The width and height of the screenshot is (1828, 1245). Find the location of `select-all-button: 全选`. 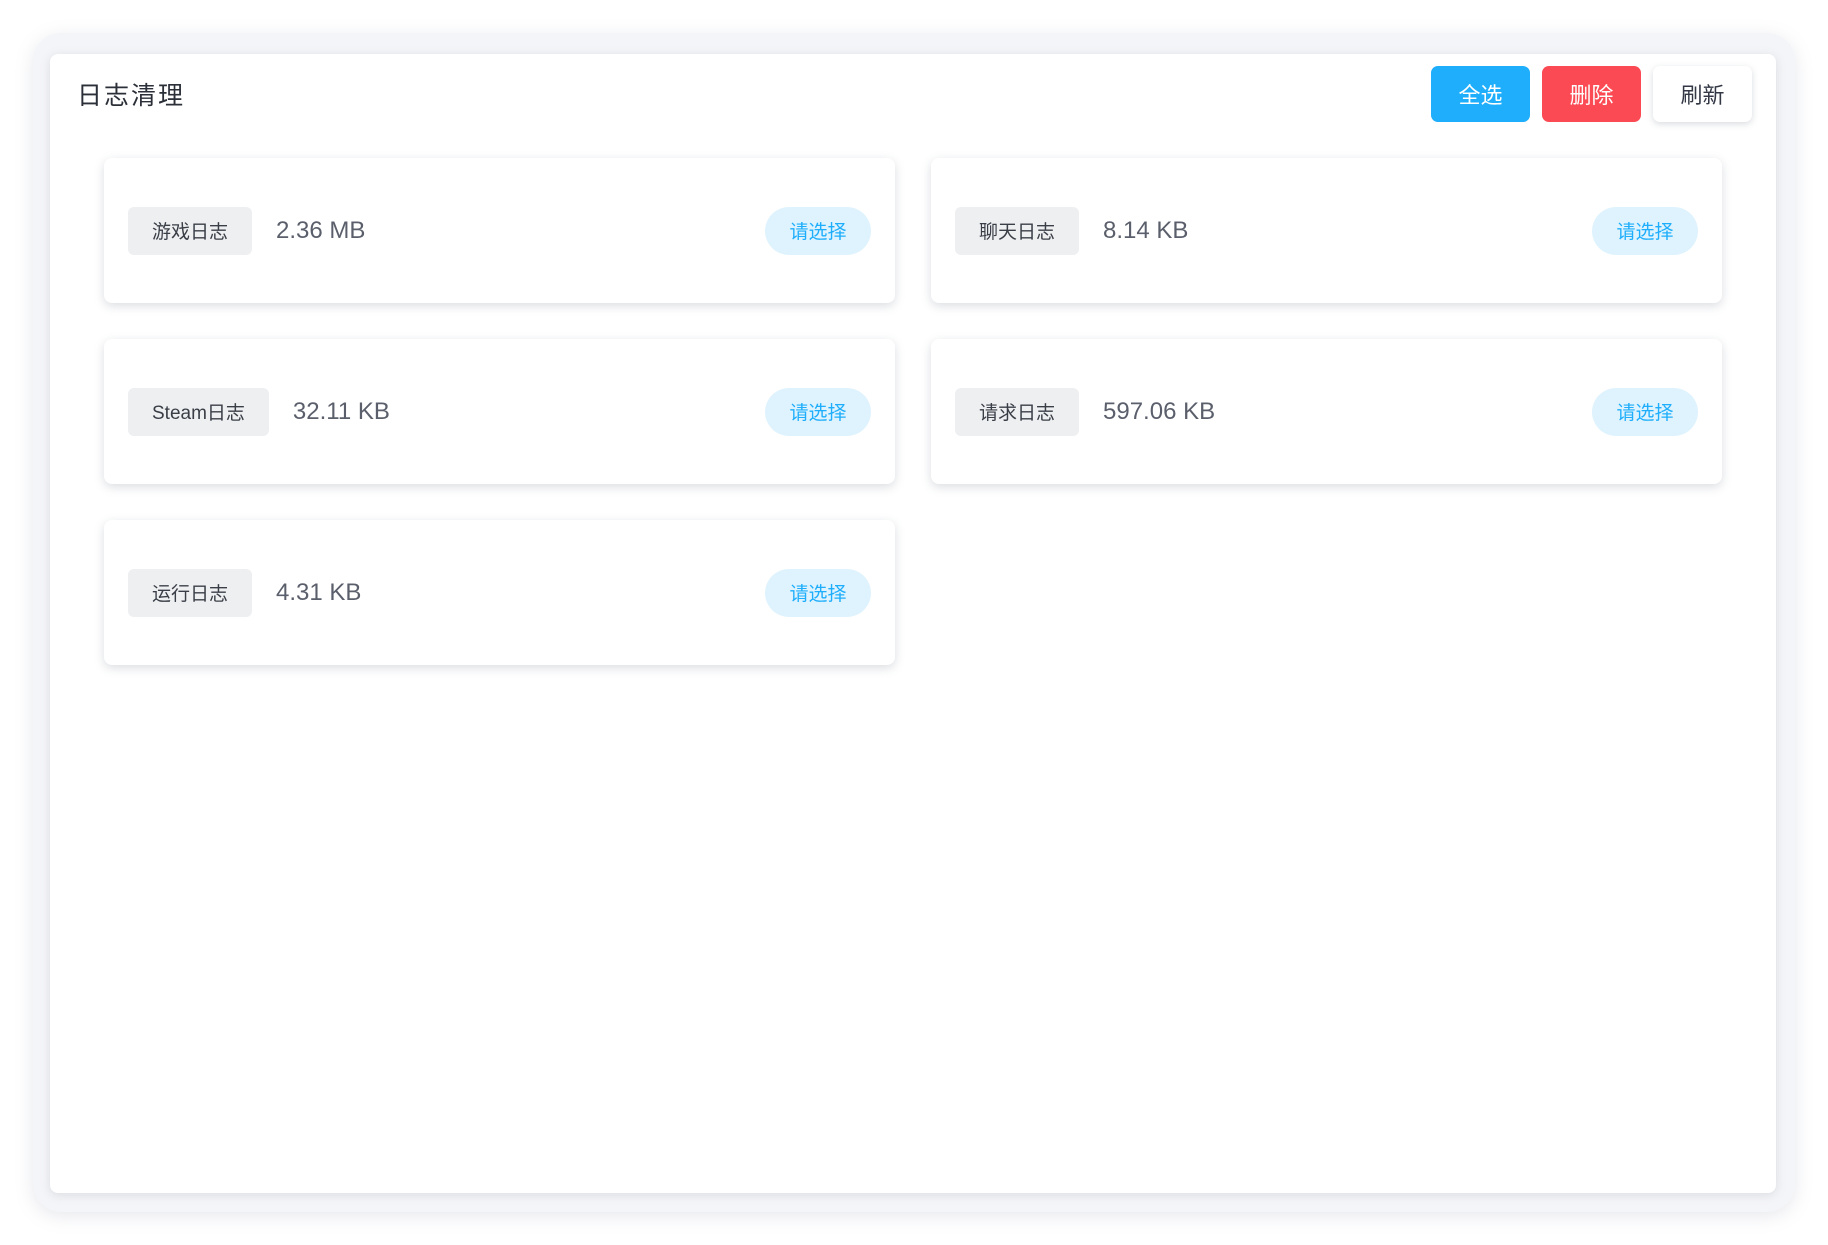

select-all-button: 全选 is located at coordinates (1480, 94).